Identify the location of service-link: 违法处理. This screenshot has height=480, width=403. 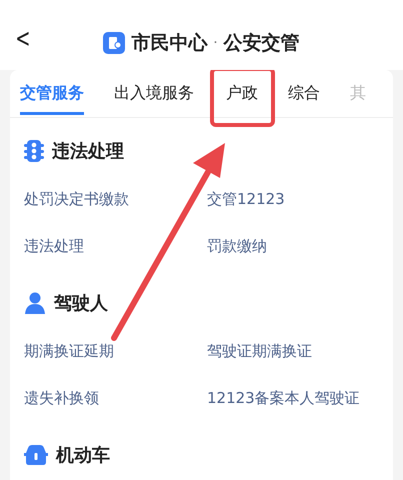
(54, 246).